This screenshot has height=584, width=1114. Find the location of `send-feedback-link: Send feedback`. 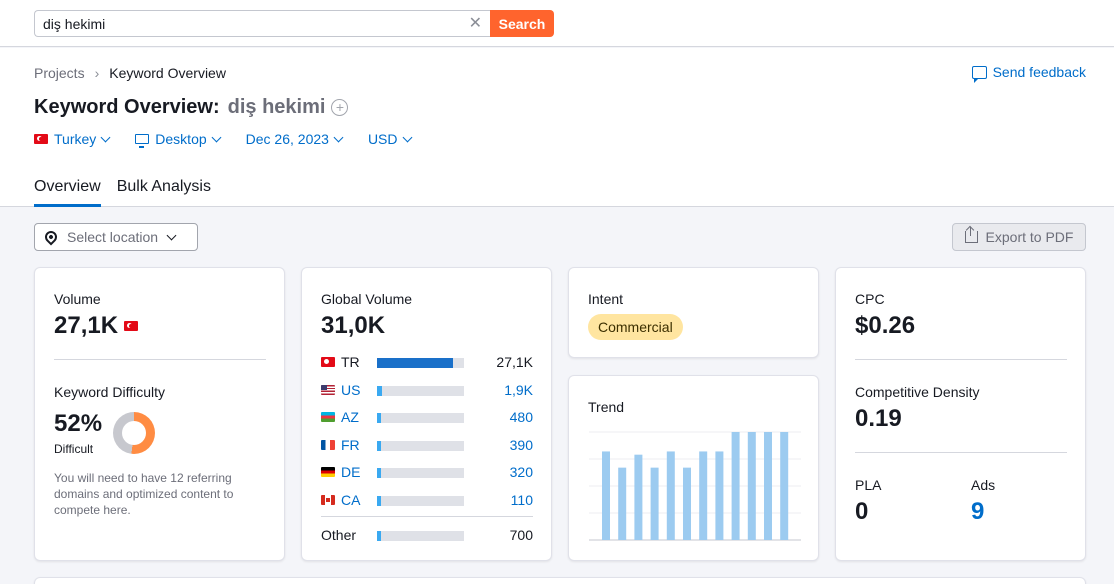

send-feedback-link: Send feedback is located at coordinates (1028, 73).